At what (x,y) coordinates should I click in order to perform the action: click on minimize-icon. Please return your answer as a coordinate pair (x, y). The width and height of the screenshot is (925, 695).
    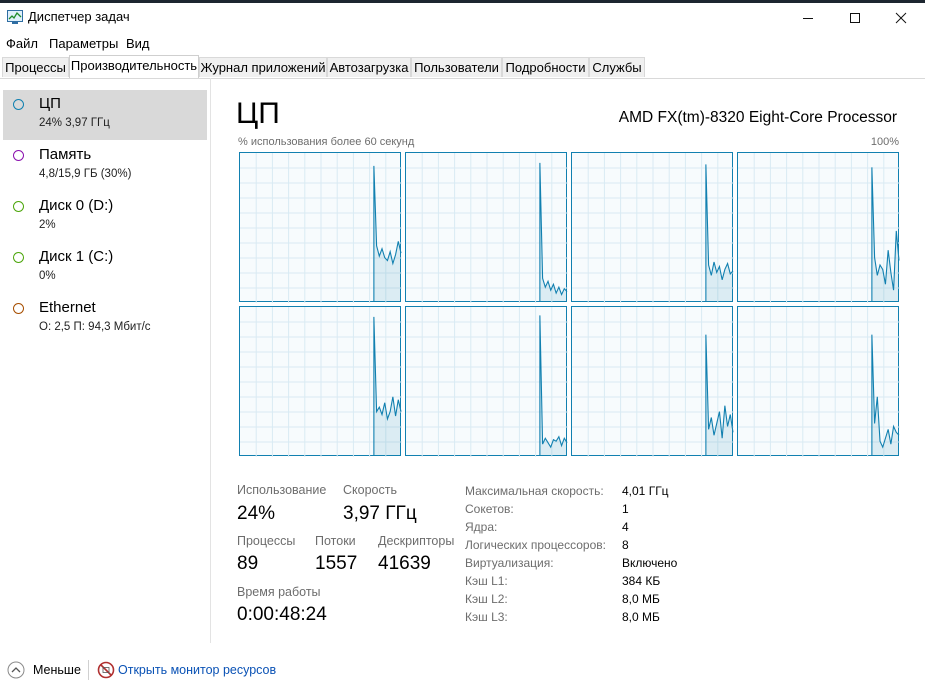
    Looking at the image, I should click on (808, 18).